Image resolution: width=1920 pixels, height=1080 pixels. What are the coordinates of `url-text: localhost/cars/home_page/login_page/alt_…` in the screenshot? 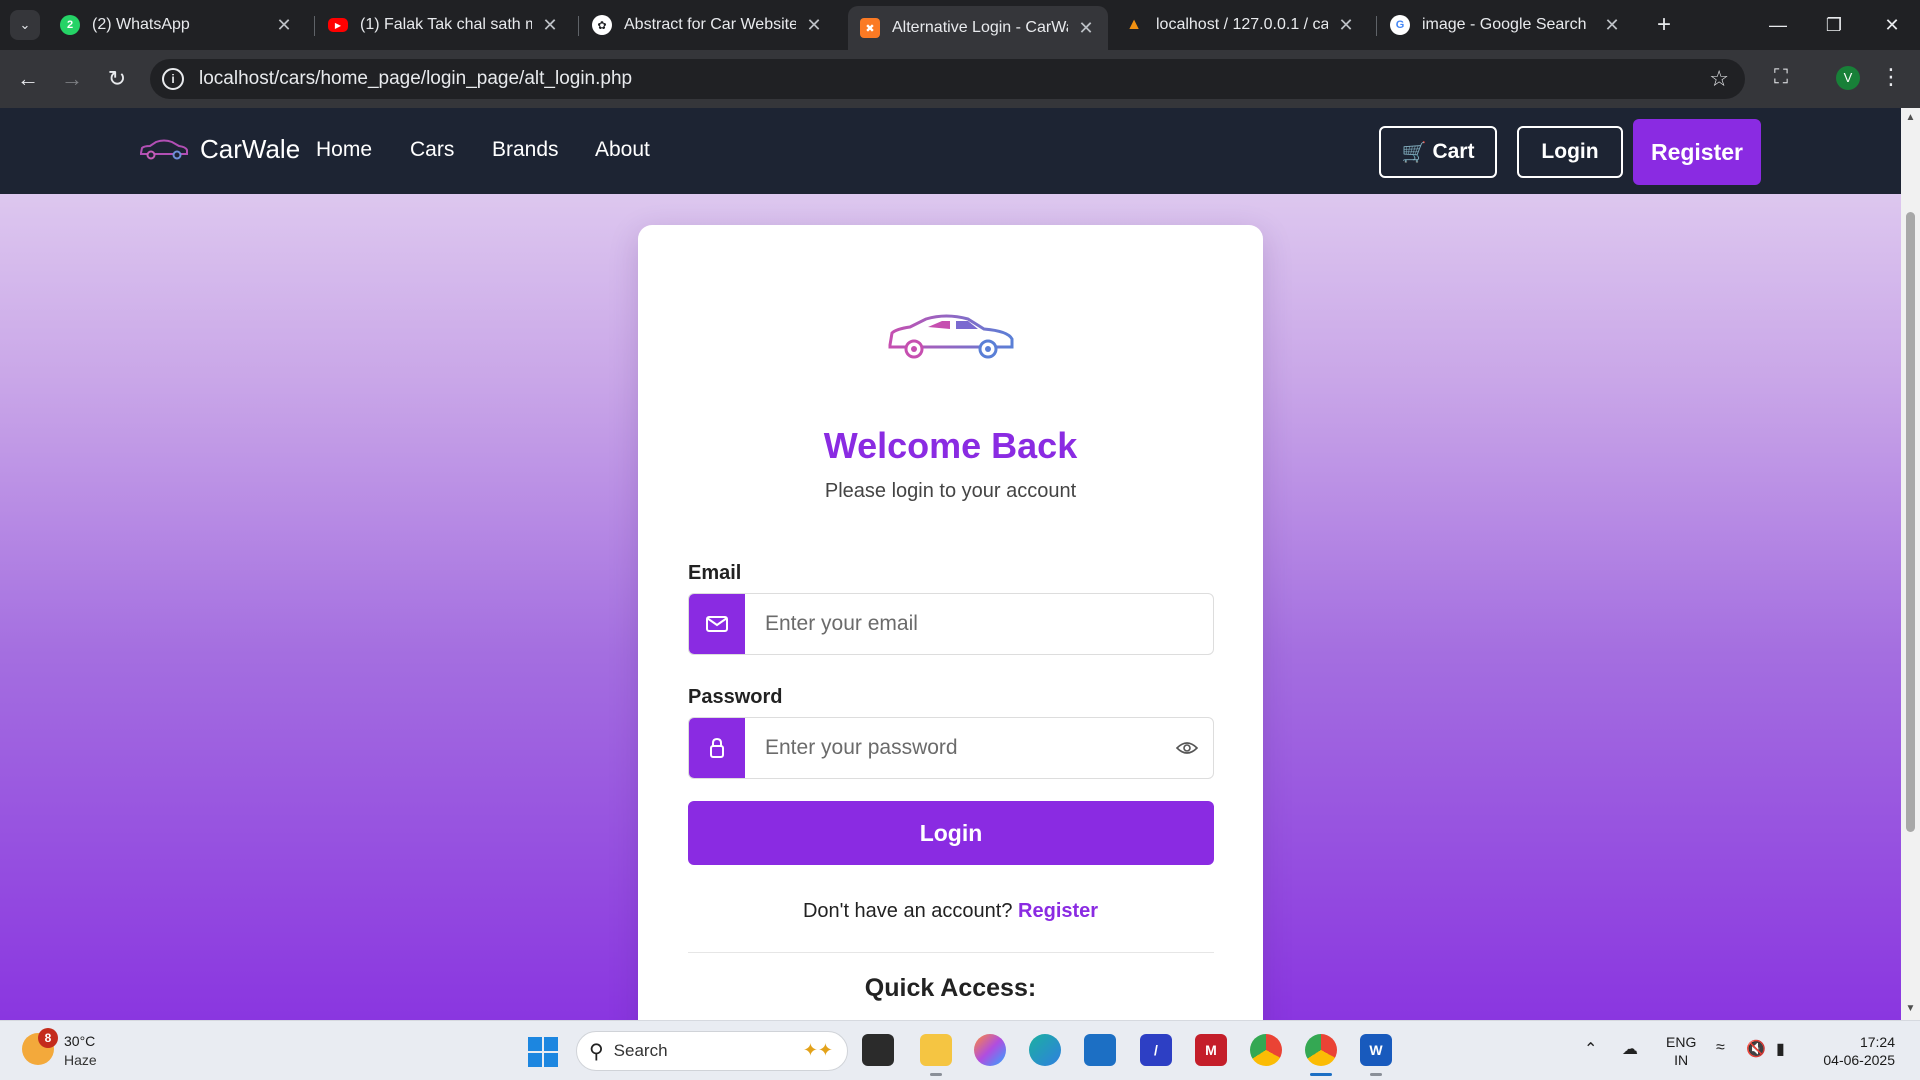 It's located at (415, 79).